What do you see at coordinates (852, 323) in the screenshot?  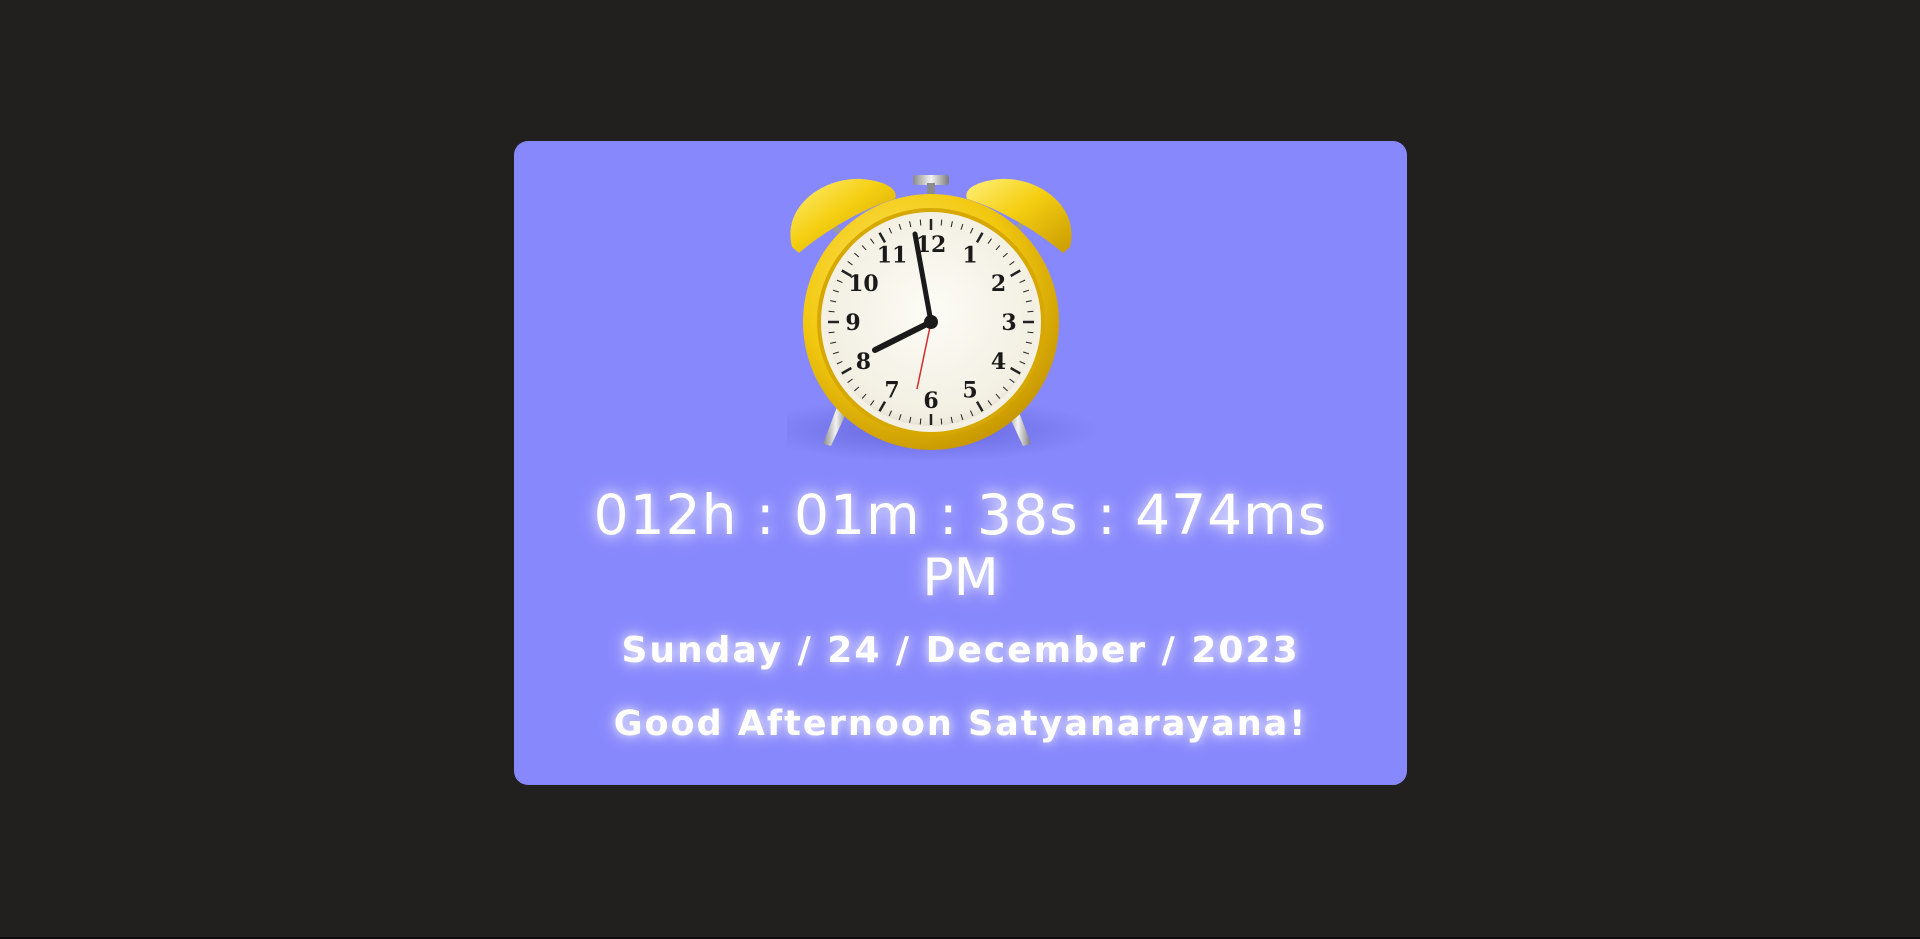 I see `clock-numeral: 9` at bounding box center [852, 323].